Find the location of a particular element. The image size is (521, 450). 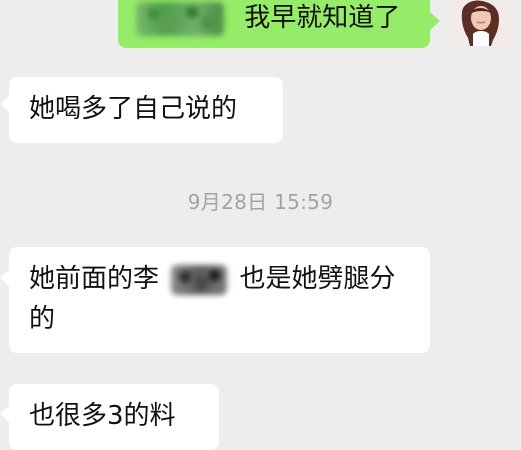

message-bubble-incoming: 她喝多了自己说的 is located at coordinates (146, 110).